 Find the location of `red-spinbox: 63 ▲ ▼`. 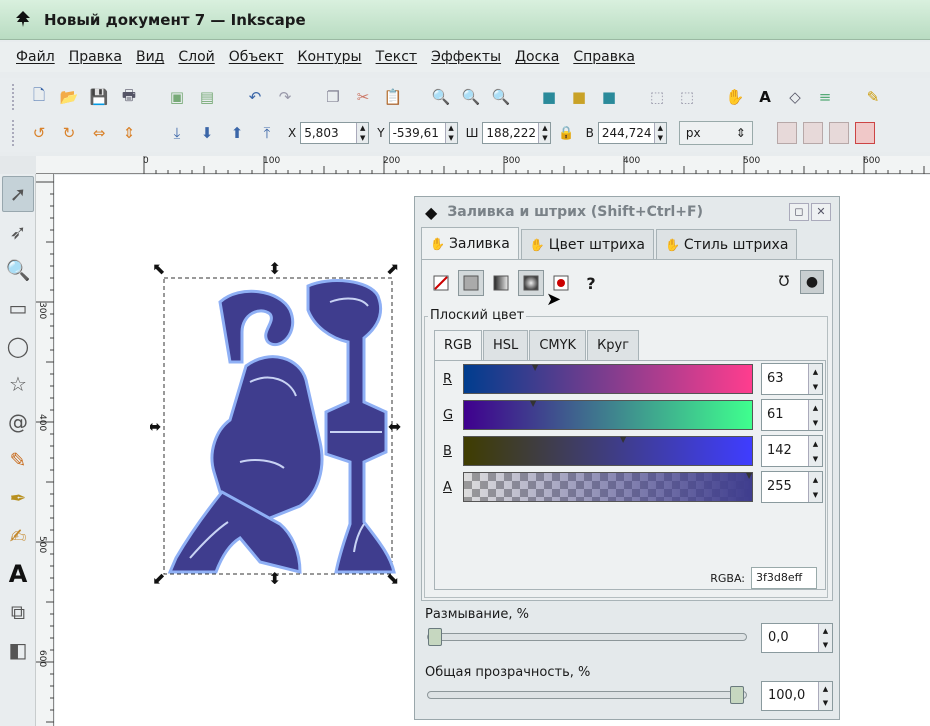

red-spinbox: 63 ▲ ▼ is located at coordinates (792, 379).